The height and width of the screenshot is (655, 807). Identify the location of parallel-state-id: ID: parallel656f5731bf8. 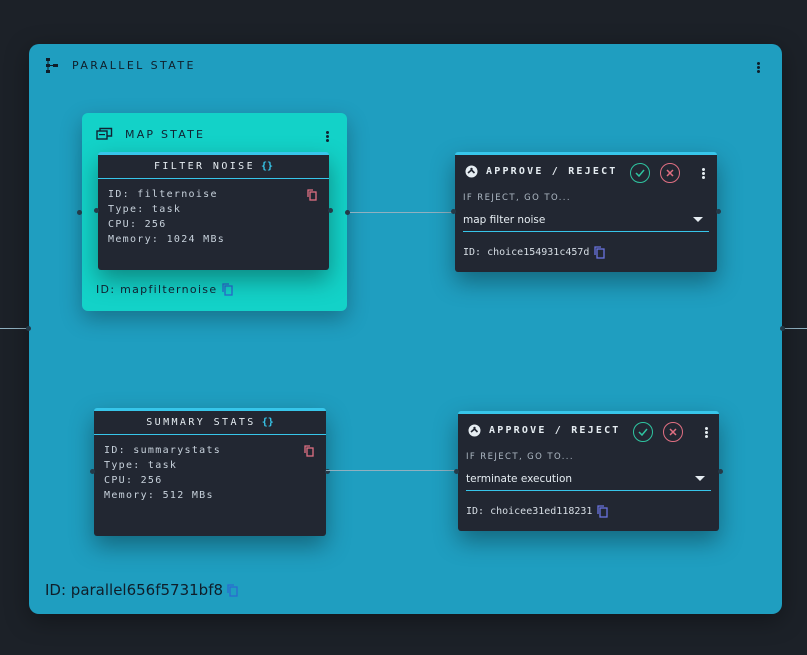
(141, 590).